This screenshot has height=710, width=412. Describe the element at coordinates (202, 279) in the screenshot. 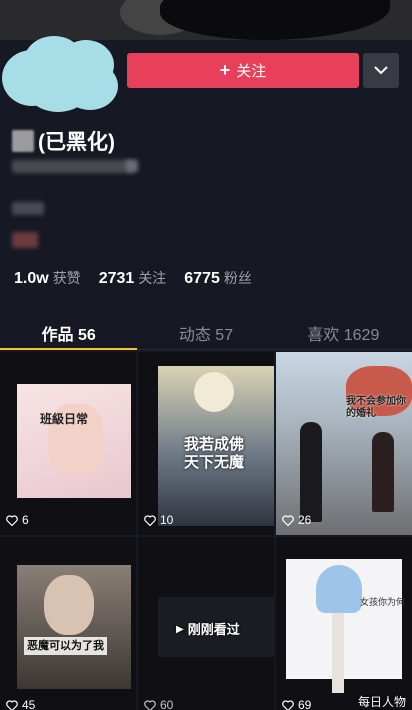

I see `followers-count: 6775` at that location.